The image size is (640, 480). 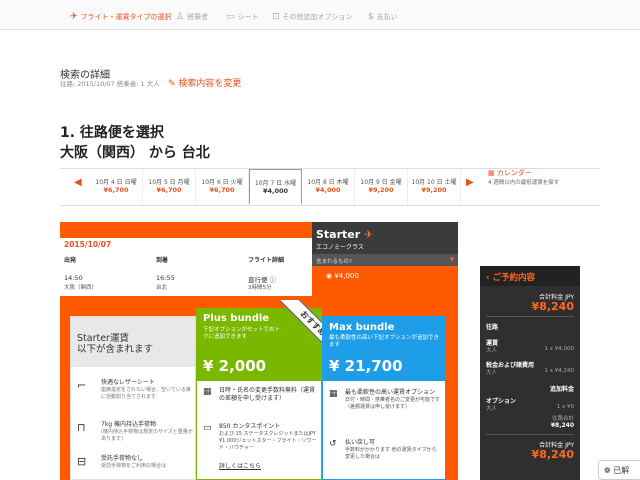 I want to click on date-option: 10月 4 日 日曜 ¥6,700, so click(x=116, y=187).